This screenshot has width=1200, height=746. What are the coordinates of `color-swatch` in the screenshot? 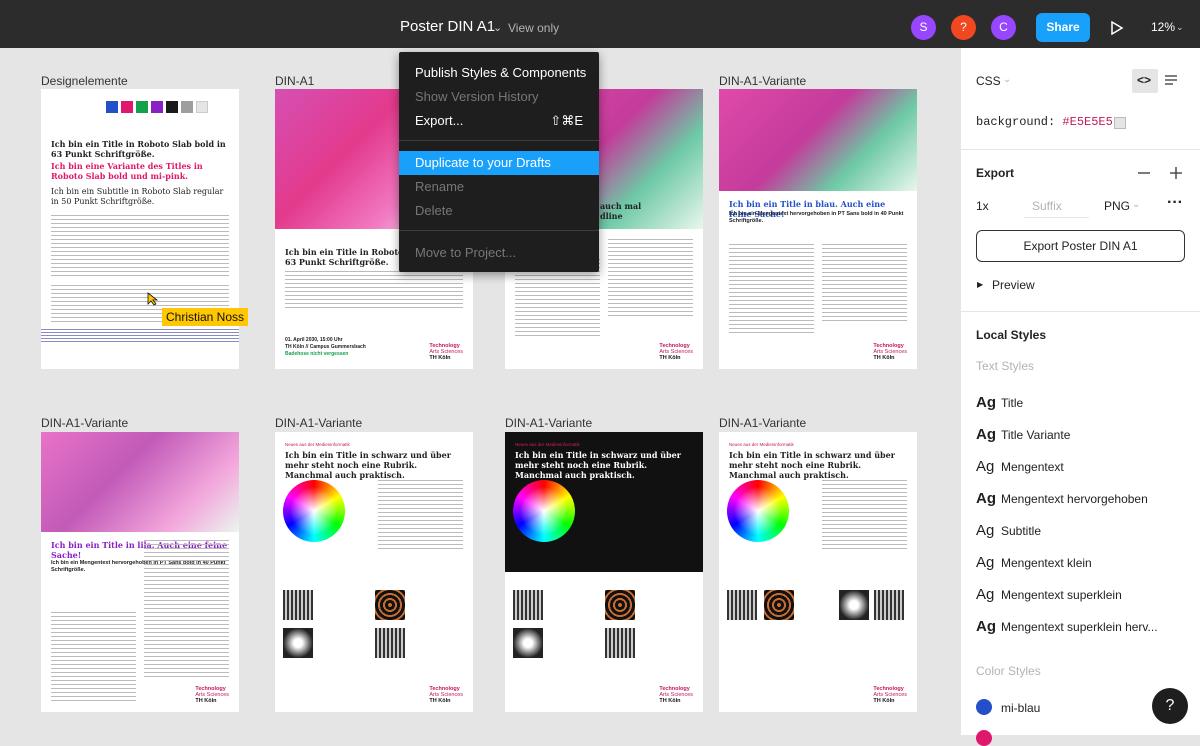 It's located at (1120, 123).